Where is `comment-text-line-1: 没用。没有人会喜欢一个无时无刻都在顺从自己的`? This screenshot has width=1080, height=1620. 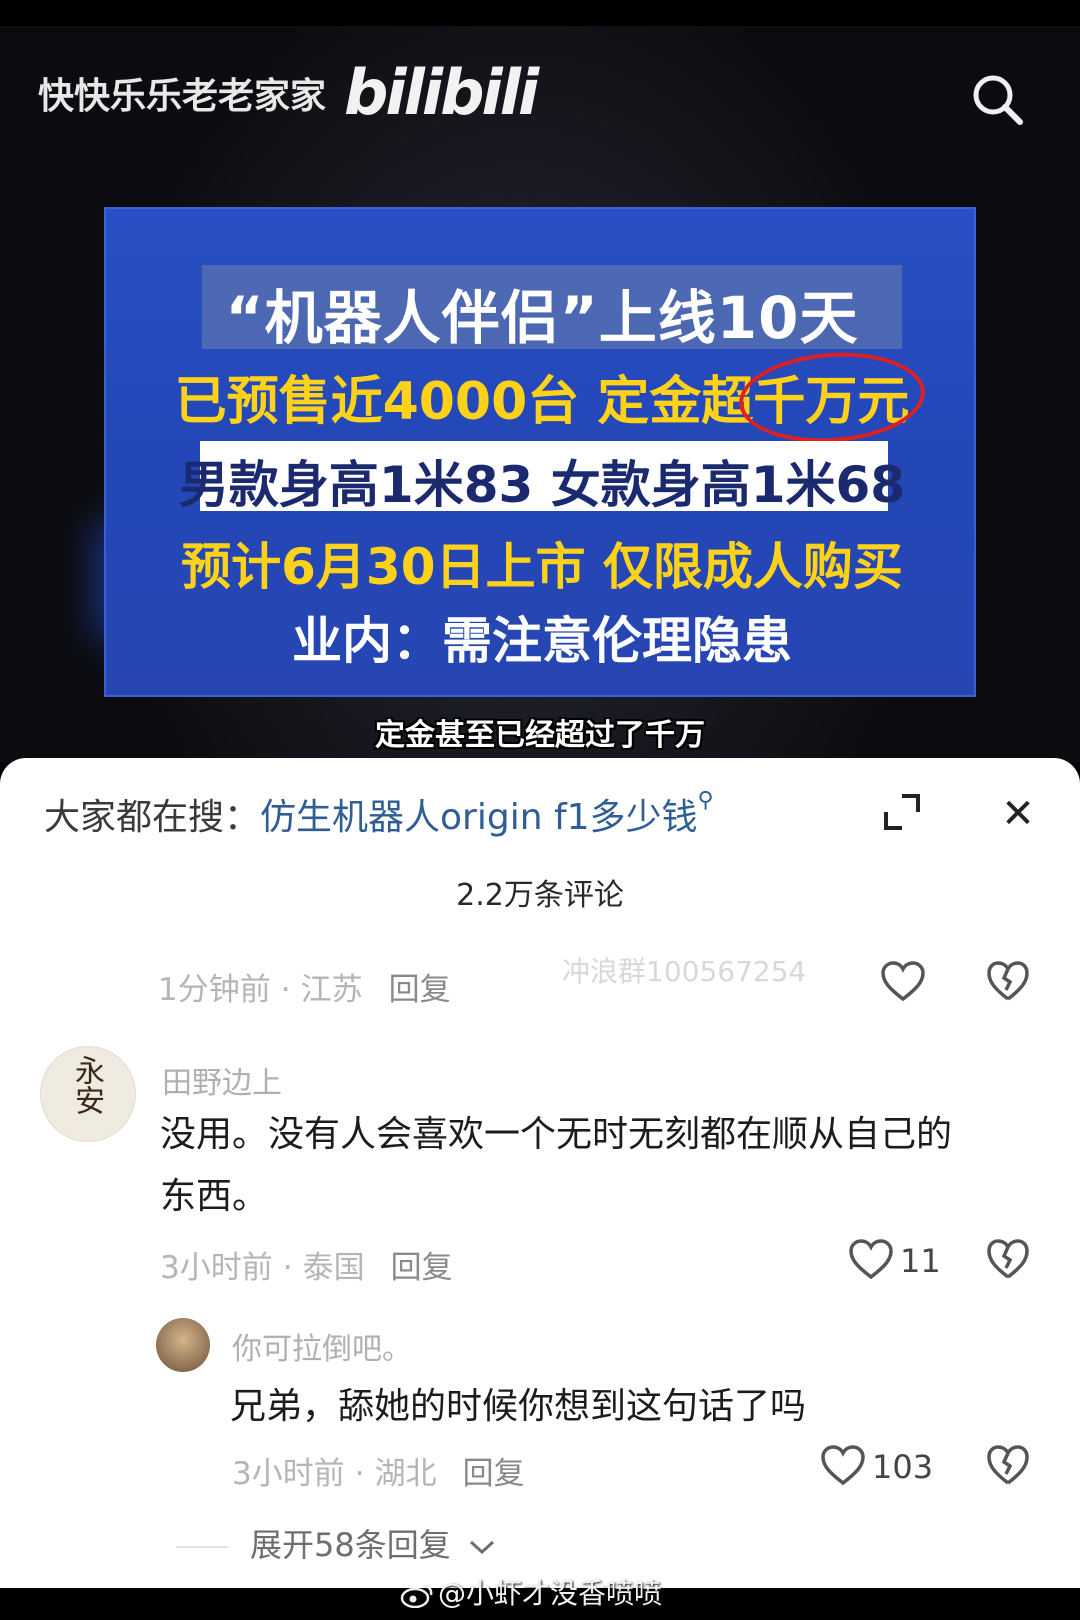 comment-text-line-1: 没用。没有人会喜欢一个无时无刻都在顺从自己的 is located at coordinates (556, 1134).